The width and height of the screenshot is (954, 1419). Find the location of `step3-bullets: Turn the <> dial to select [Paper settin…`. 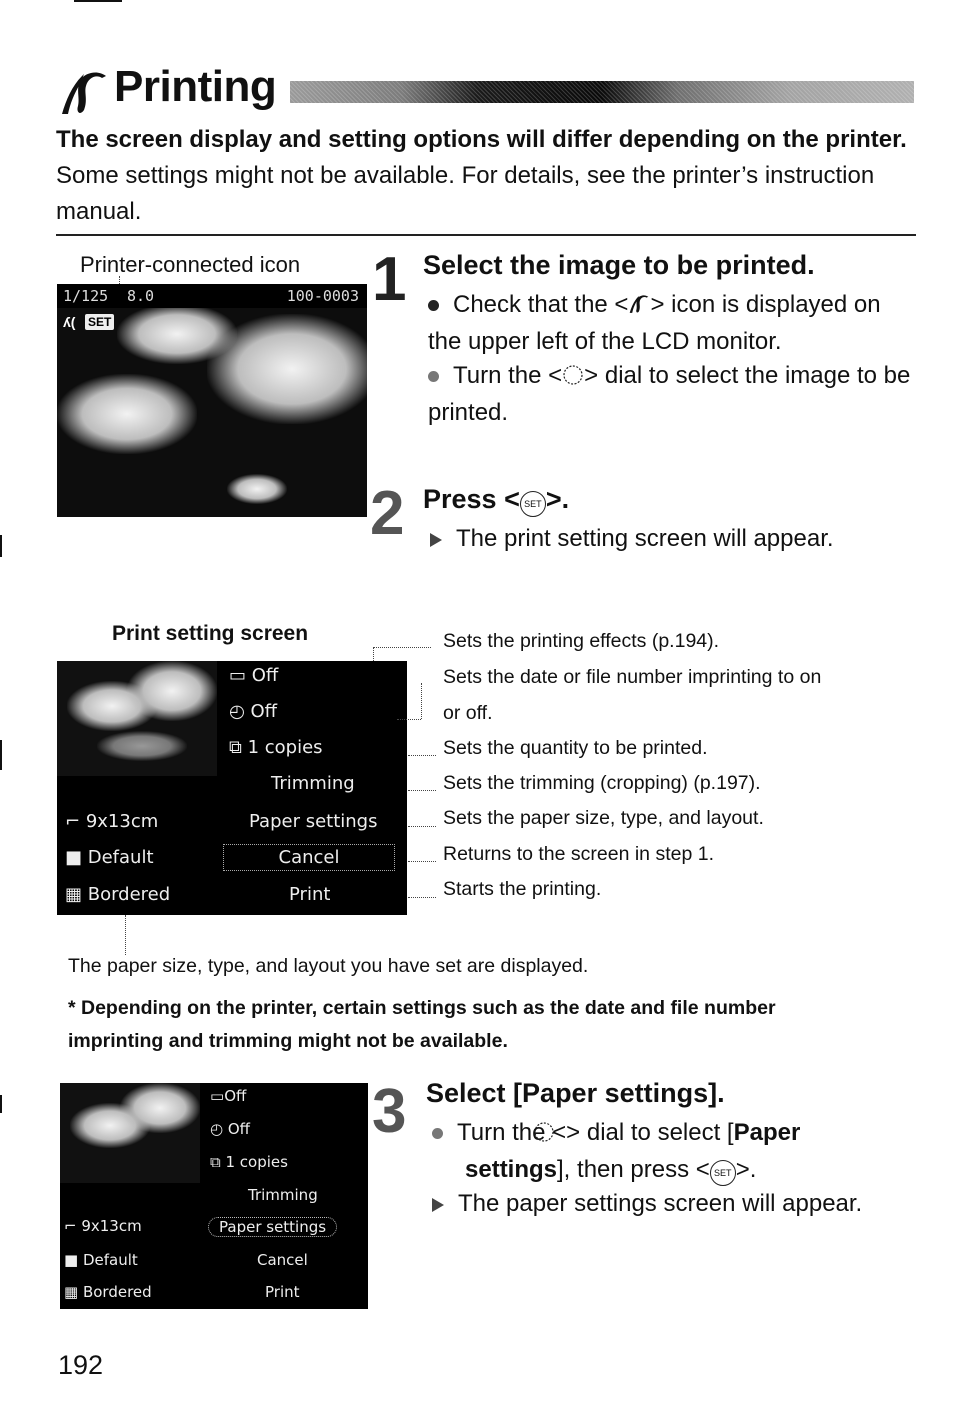

step3-bullets: Turn the <> dial to select [Paper settin… is located at coordinates (672, 1168).